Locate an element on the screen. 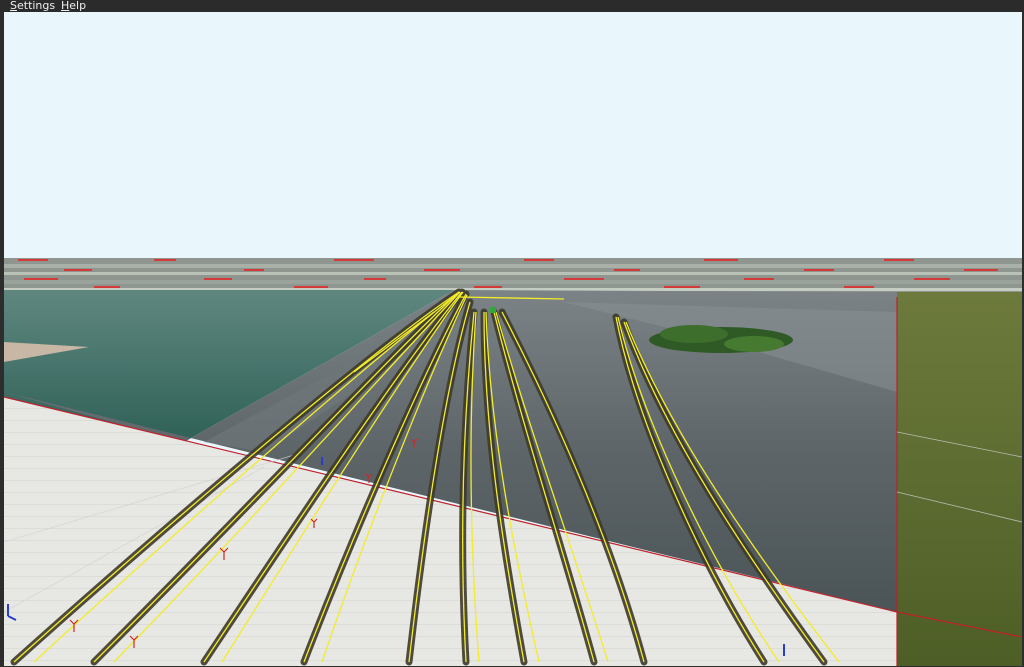 The width and height of the screenshot is (1024, 667). menu-settings-mnemonic: S is located at coordinates (13, 6).